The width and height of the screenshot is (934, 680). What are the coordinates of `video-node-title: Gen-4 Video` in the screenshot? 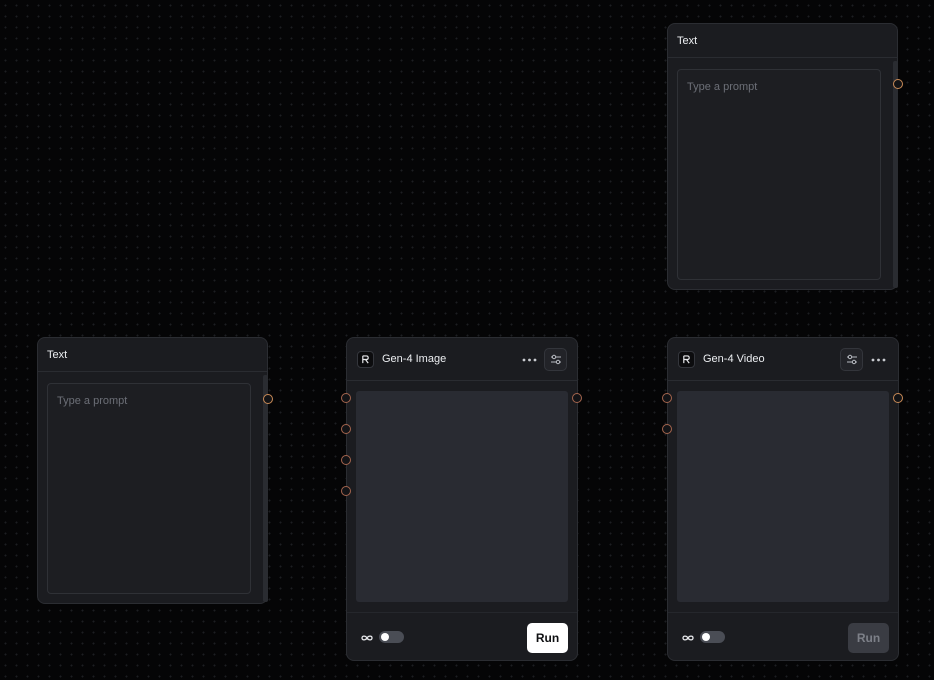 It's located at (734, 359).